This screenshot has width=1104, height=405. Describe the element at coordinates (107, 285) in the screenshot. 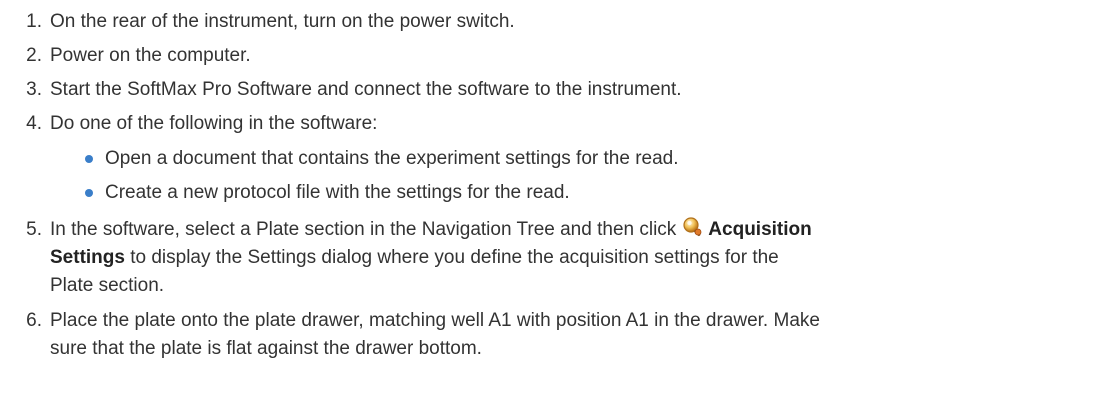

I see `step-text-end: Plate section.` at that location.